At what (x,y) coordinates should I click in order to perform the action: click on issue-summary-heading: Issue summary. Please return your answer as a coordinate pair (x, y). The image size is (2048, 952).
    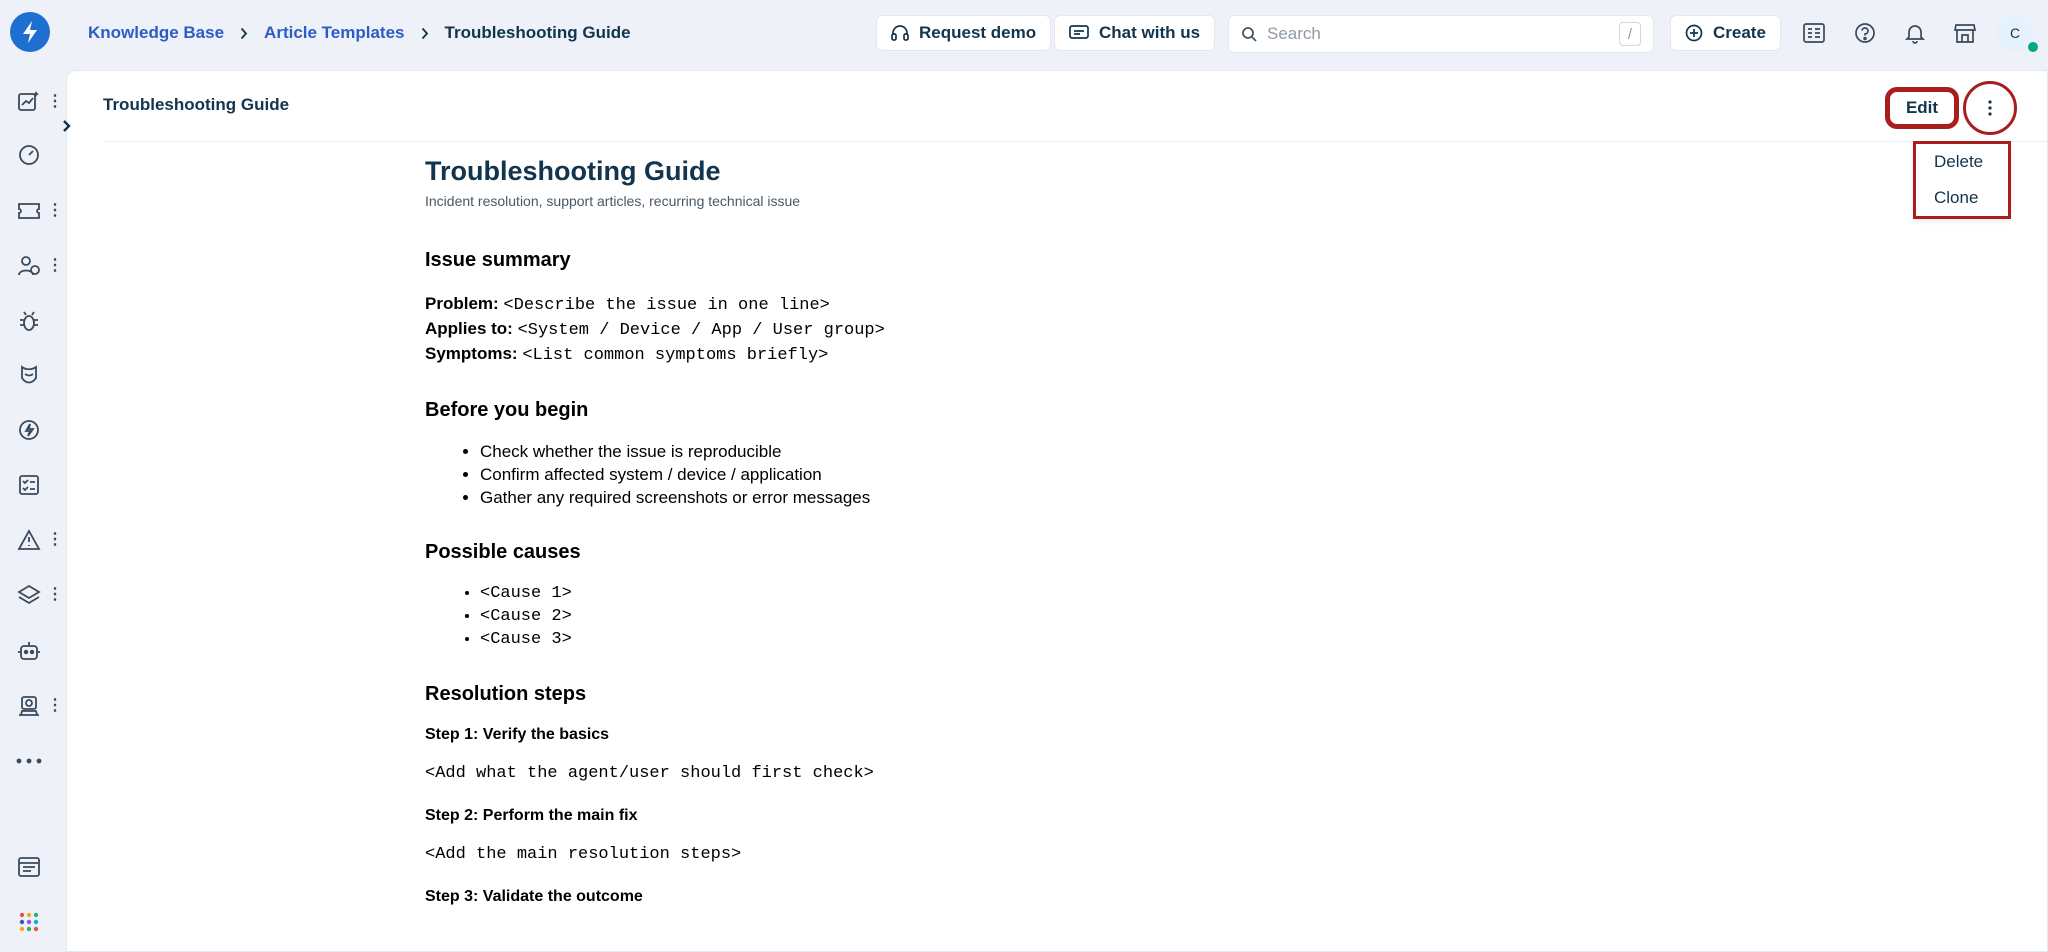
    Looking at the image, I should click on (498, 259).